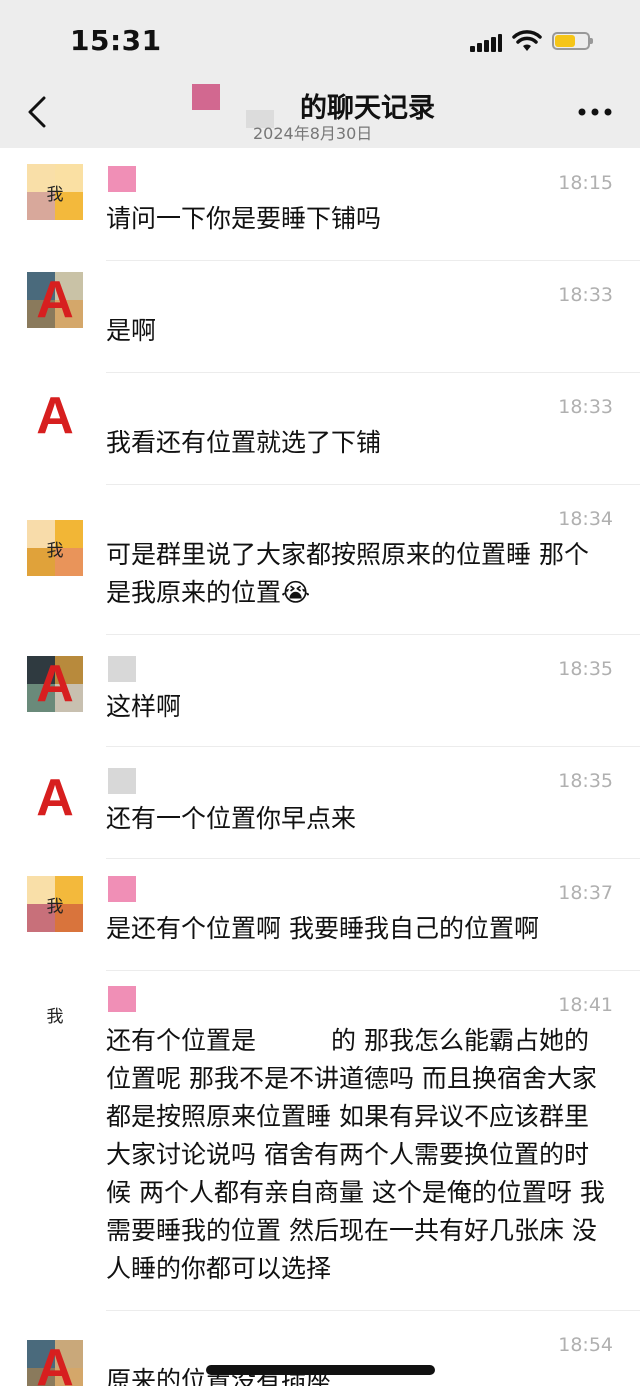 This screenshot has height=1386, width=640. I want to click on message-time: 18:34, so click(585, 519).